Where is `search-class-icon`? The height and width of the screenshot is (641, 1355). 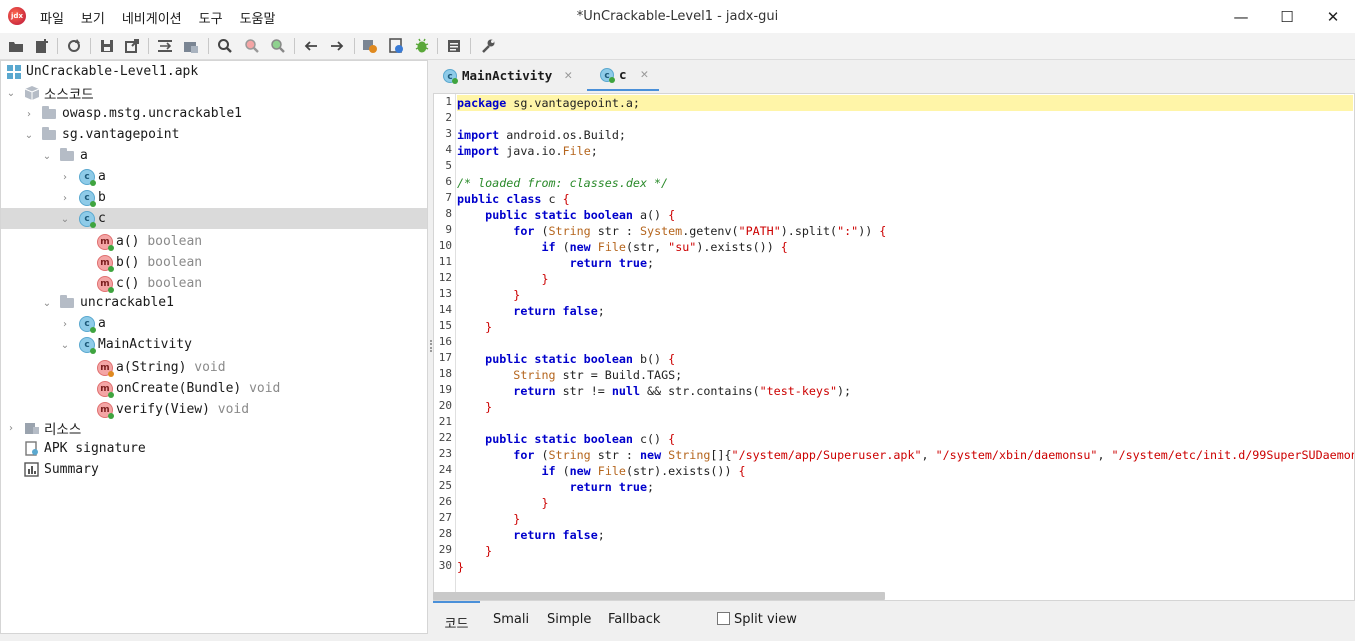
search-class-icon is located at coordinates (252, 46).